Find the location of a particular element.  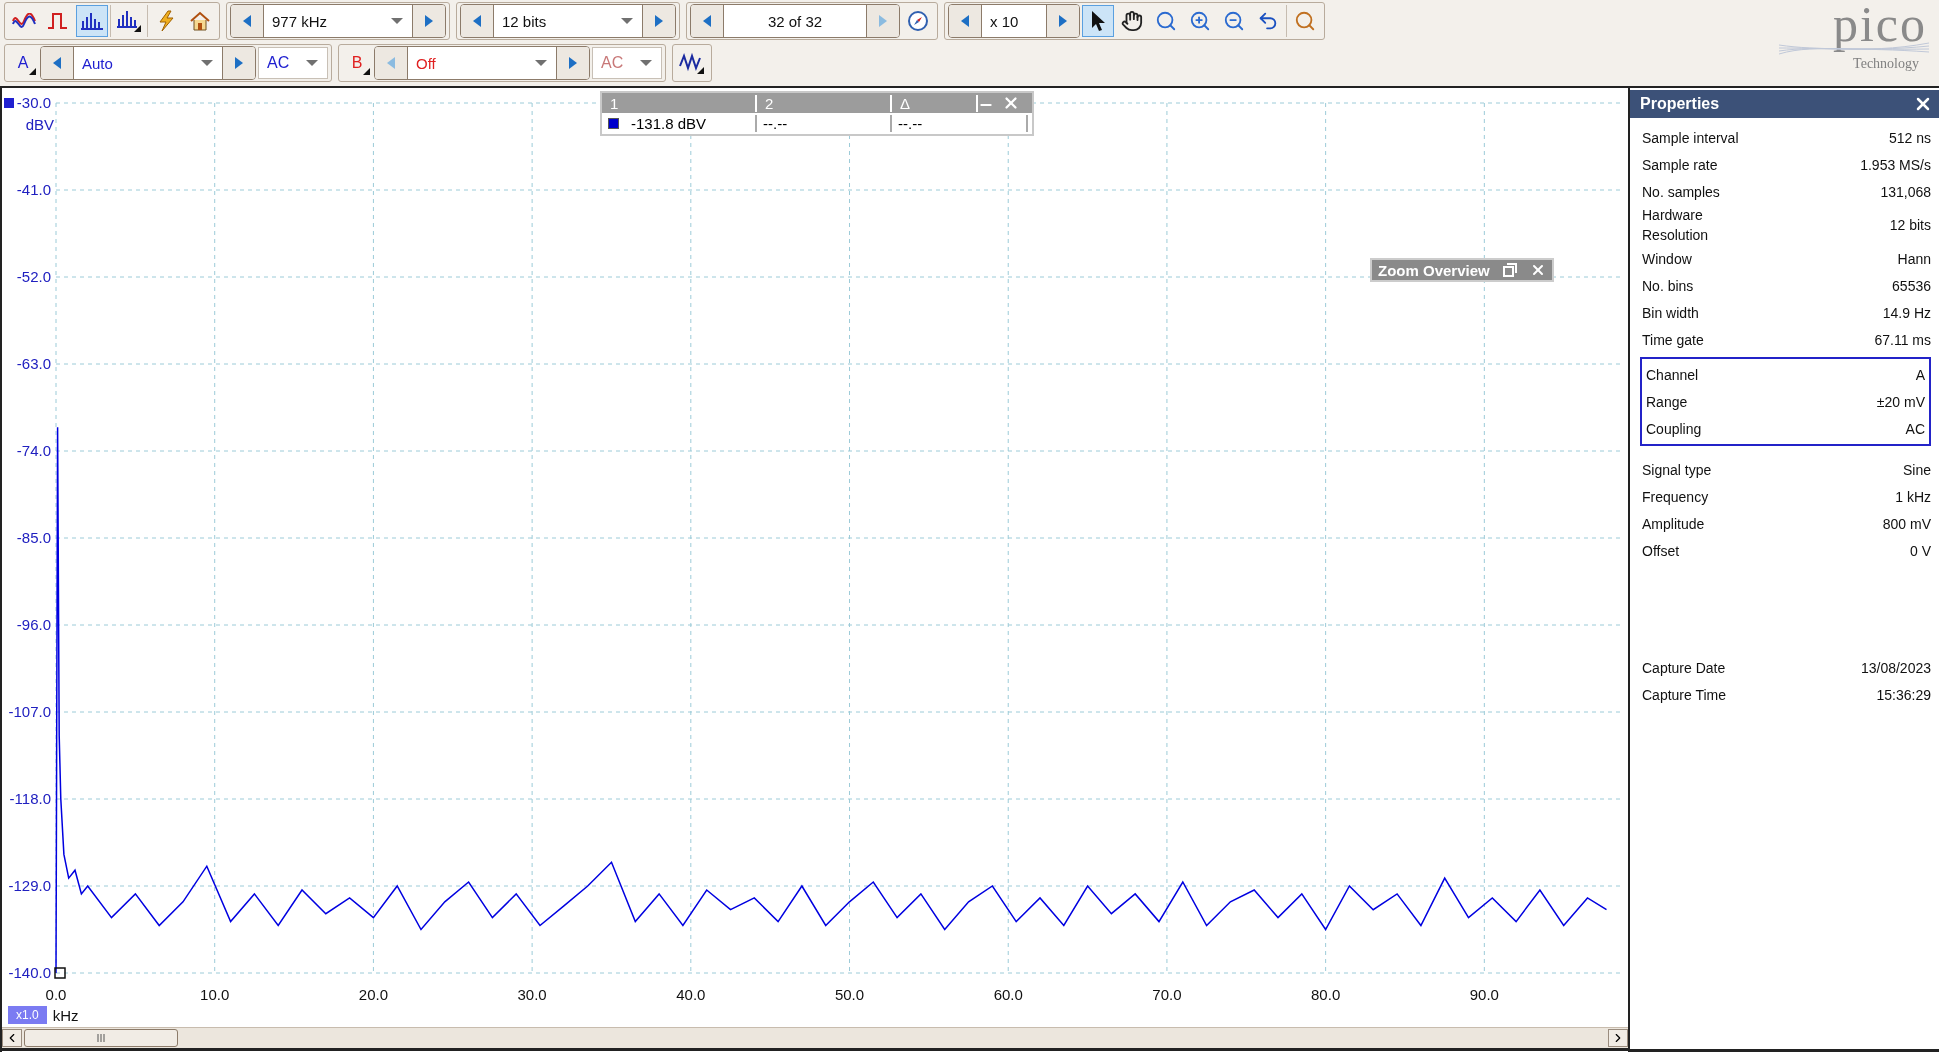

channel-button: A is located at coordinates (23, 63).